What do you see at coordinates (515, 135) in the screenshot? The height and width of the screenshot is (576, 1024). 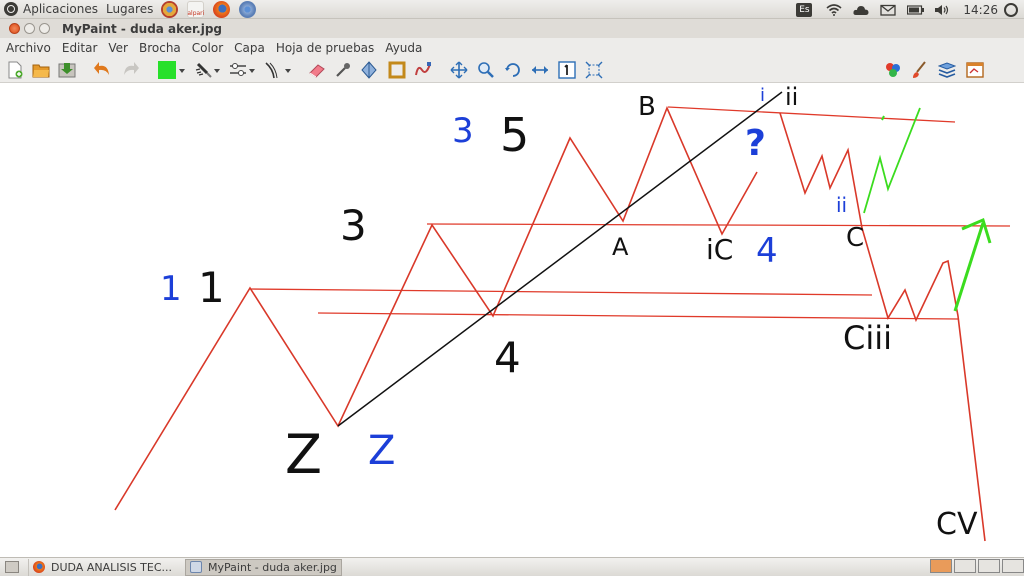 I see `label-five-black: 5` at bounding box center [515, 135].